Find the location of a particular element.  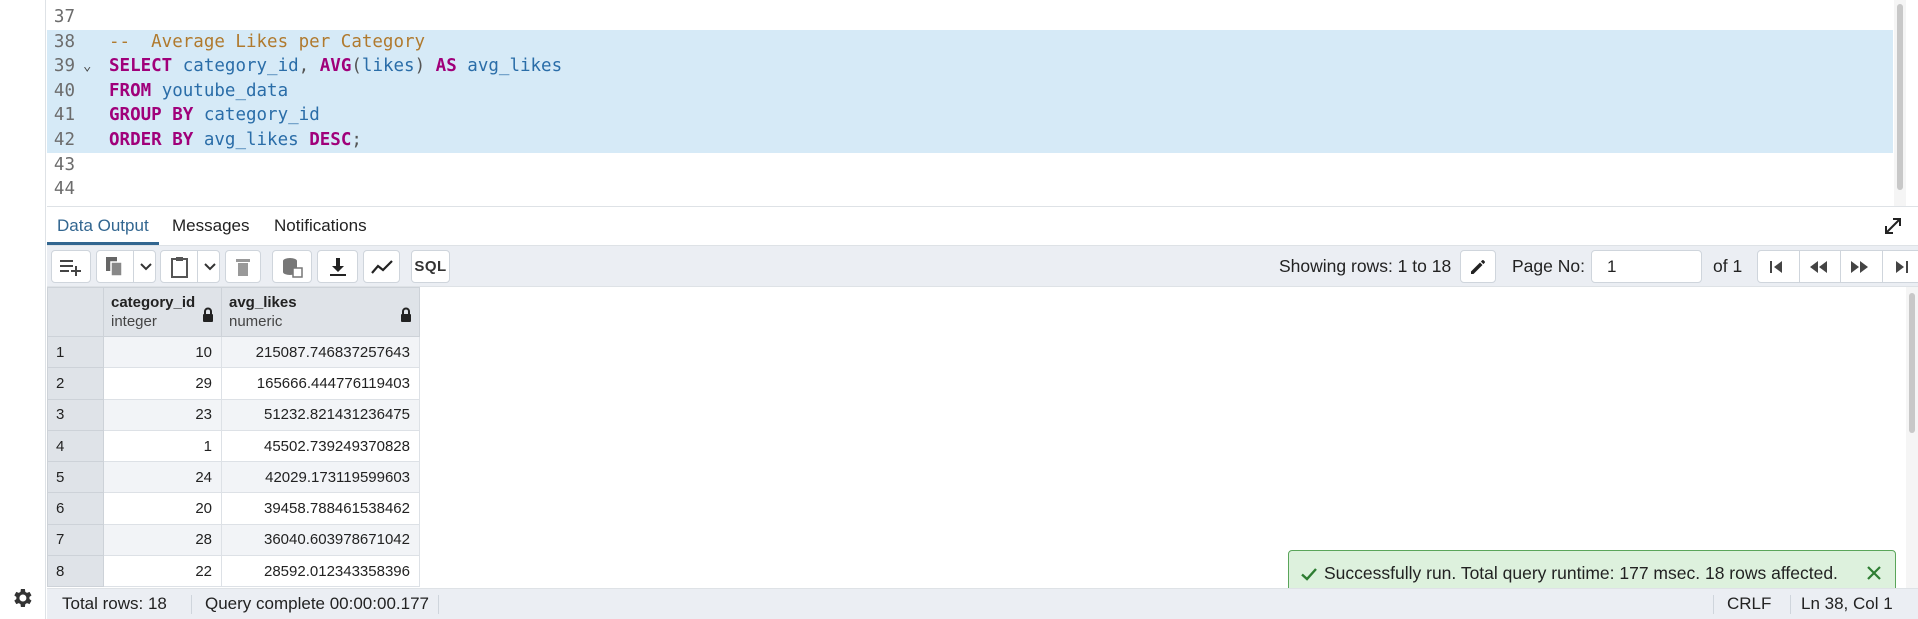

editor-scrollbar is located at coordinates (1900, 103).